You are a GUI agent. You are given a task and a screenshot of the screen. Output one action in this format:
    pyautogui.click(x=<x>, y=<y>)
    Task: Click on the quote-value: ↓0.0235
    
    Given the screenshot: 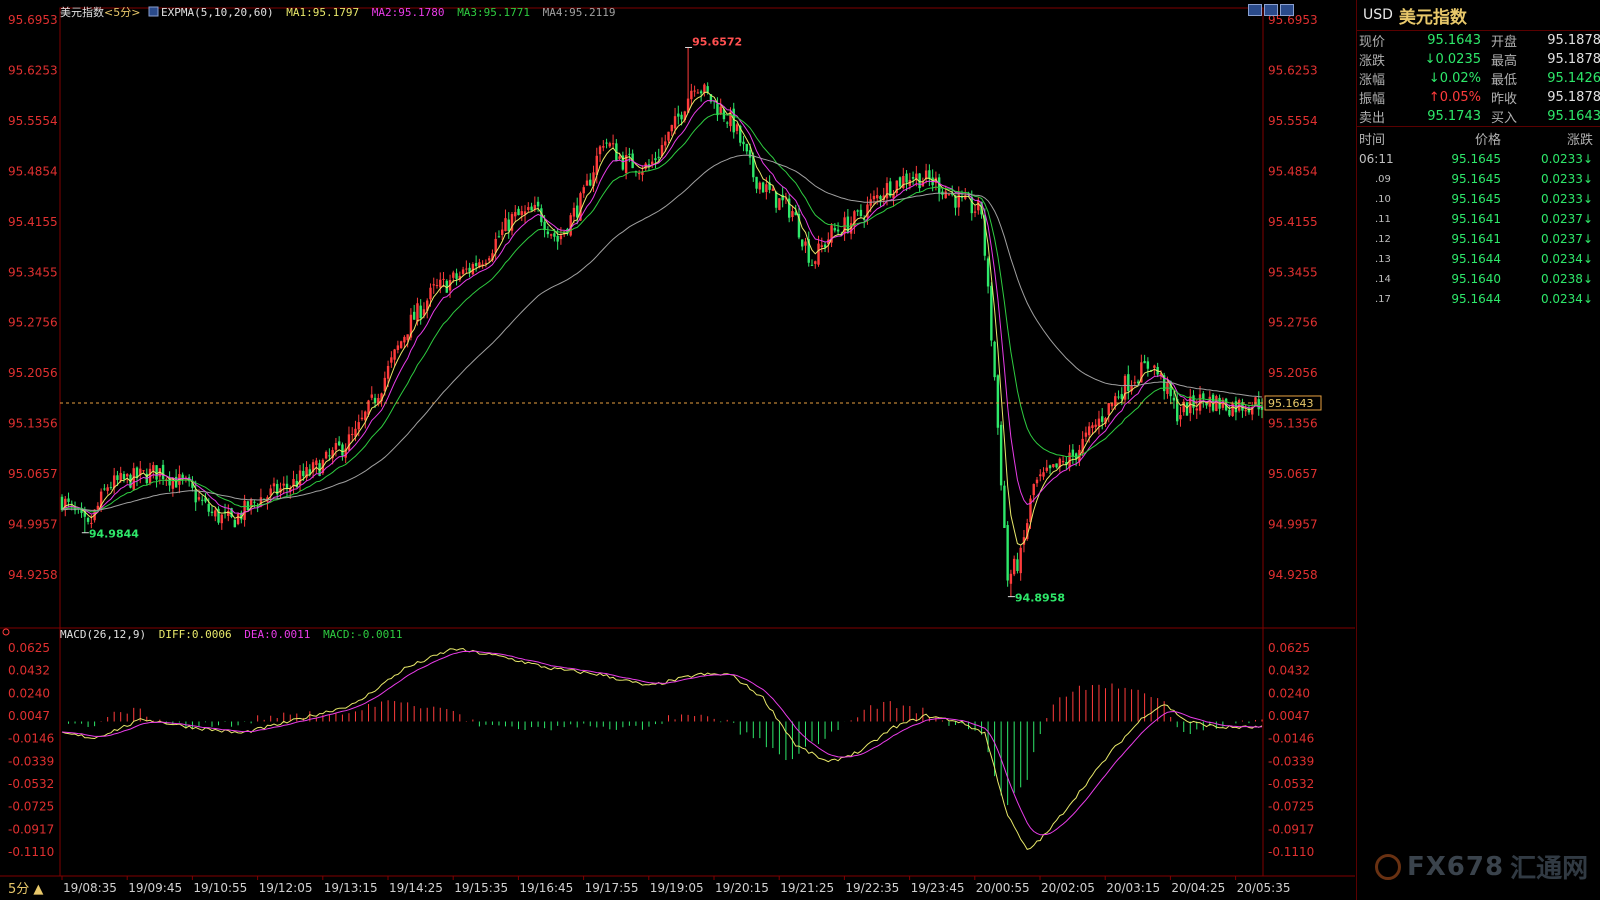 What is the action you would take?
    pyautogui.click(x=1452, y=59)
    